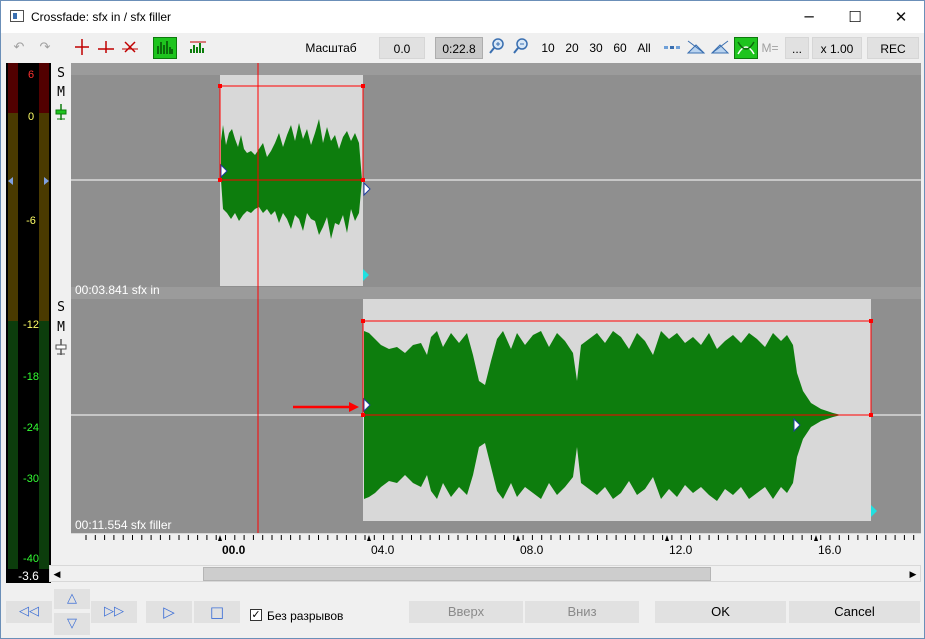 Image resolution: width=925 pixels, height=639 pixels. What do you see at coordinates (61, 308) in the screenshot?
I see `track2-solo-button: S` at bounding box center [61, 308].